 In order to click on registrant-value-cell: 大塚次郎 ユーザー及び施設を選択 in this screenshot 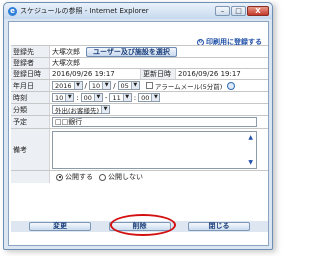, I will do `click(159, 51)`.